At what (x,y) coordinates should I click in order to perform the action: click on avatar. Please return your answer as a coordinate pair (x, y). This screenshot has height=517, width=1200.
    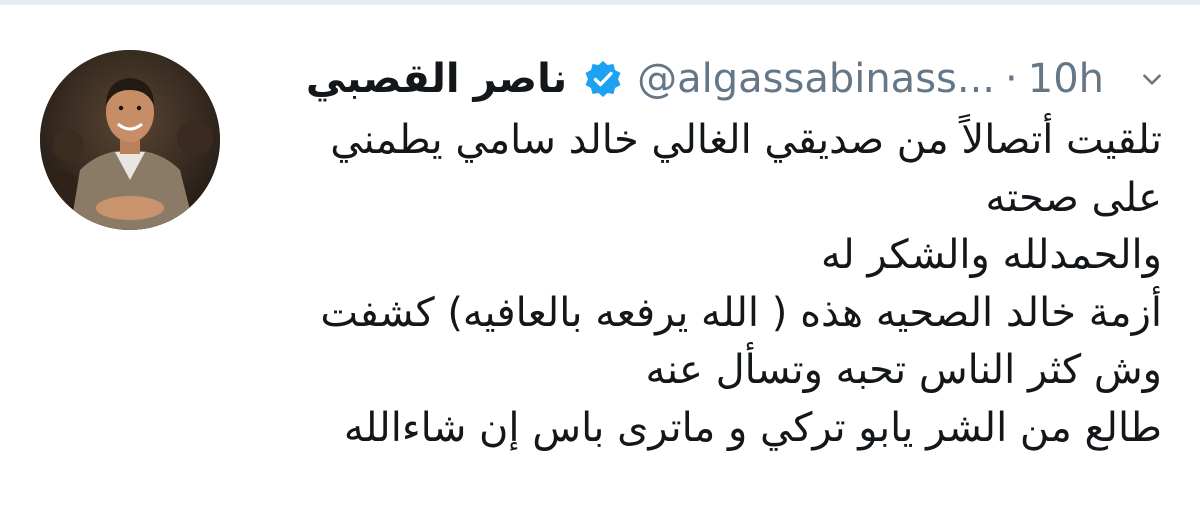
    Looking at the image, I should click on (130, 140).